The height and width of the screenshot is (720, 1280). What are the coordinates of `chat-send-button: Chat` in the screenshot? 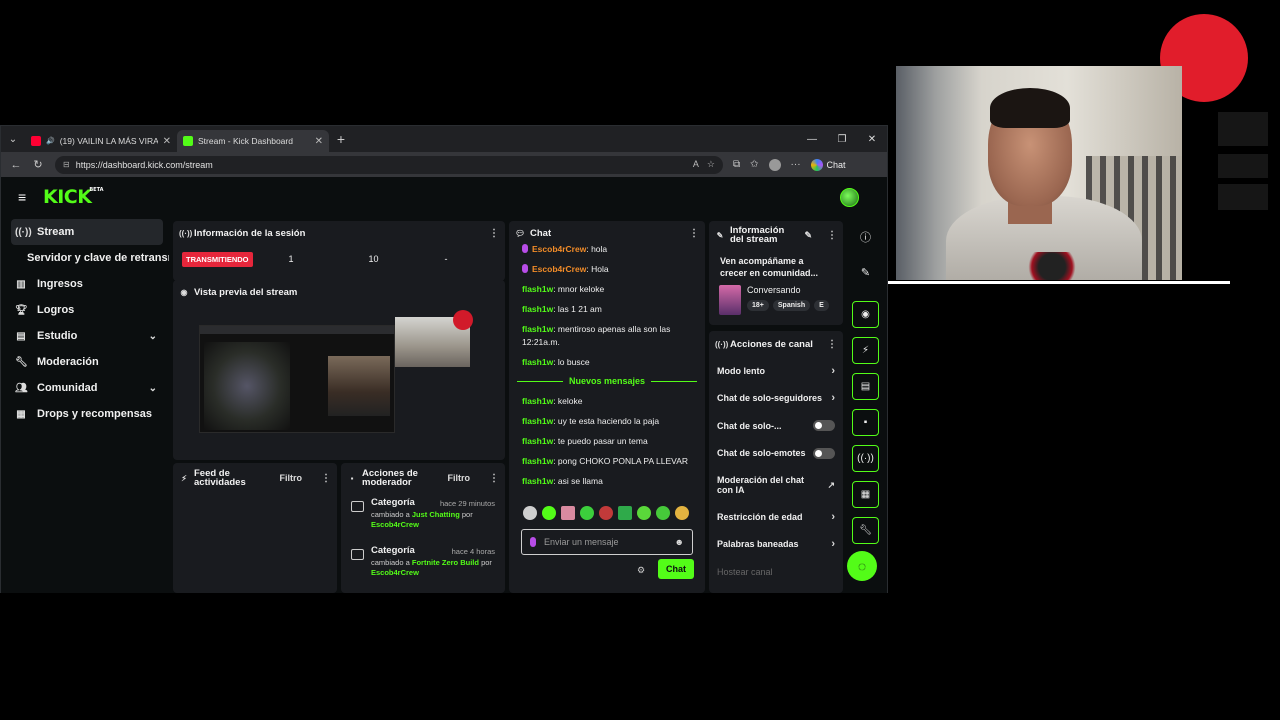 It's located at (676, 569).